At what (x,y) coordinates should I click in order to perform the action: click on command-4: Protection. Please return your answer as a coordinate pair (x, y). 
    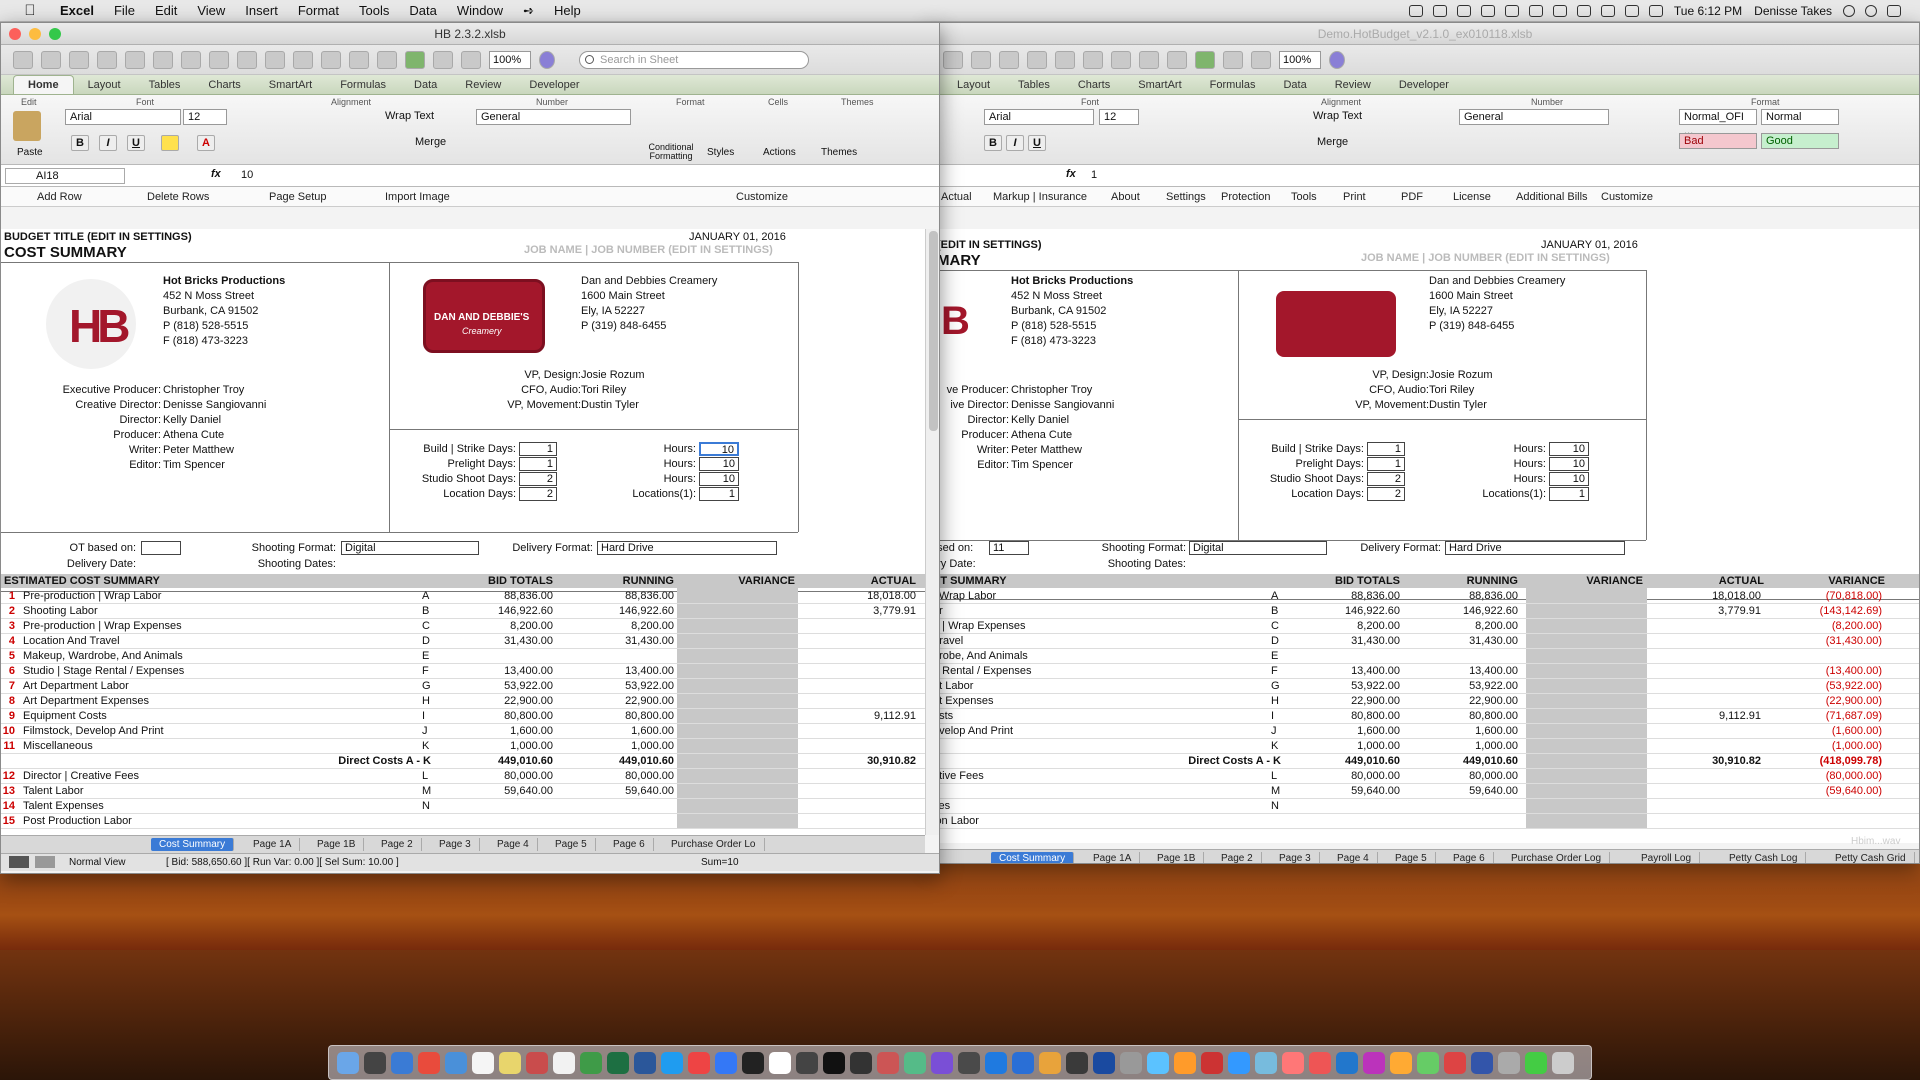
    Looking at the image, I should click on (1246, 197).